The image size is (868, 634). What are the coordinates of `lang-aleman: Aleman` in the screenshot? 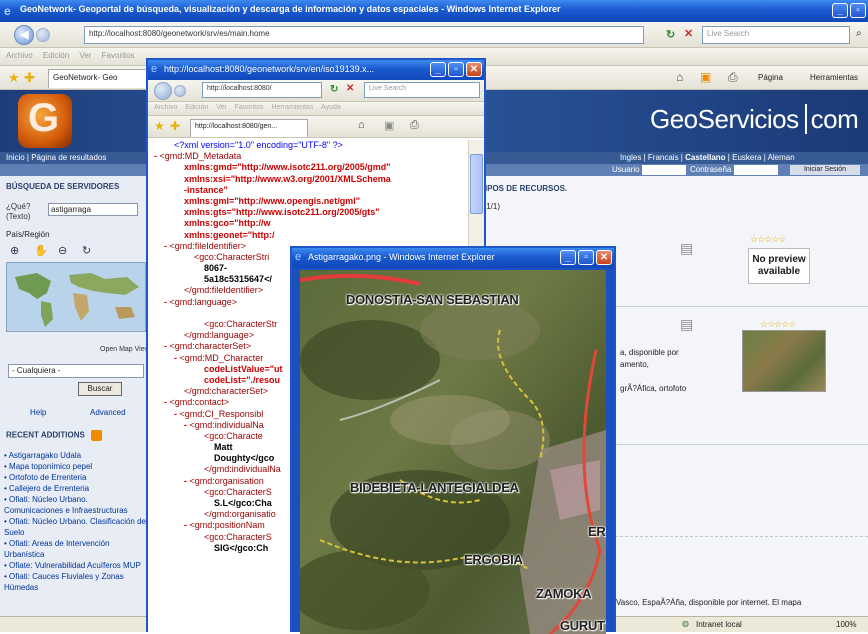 It's located at (781, 157).